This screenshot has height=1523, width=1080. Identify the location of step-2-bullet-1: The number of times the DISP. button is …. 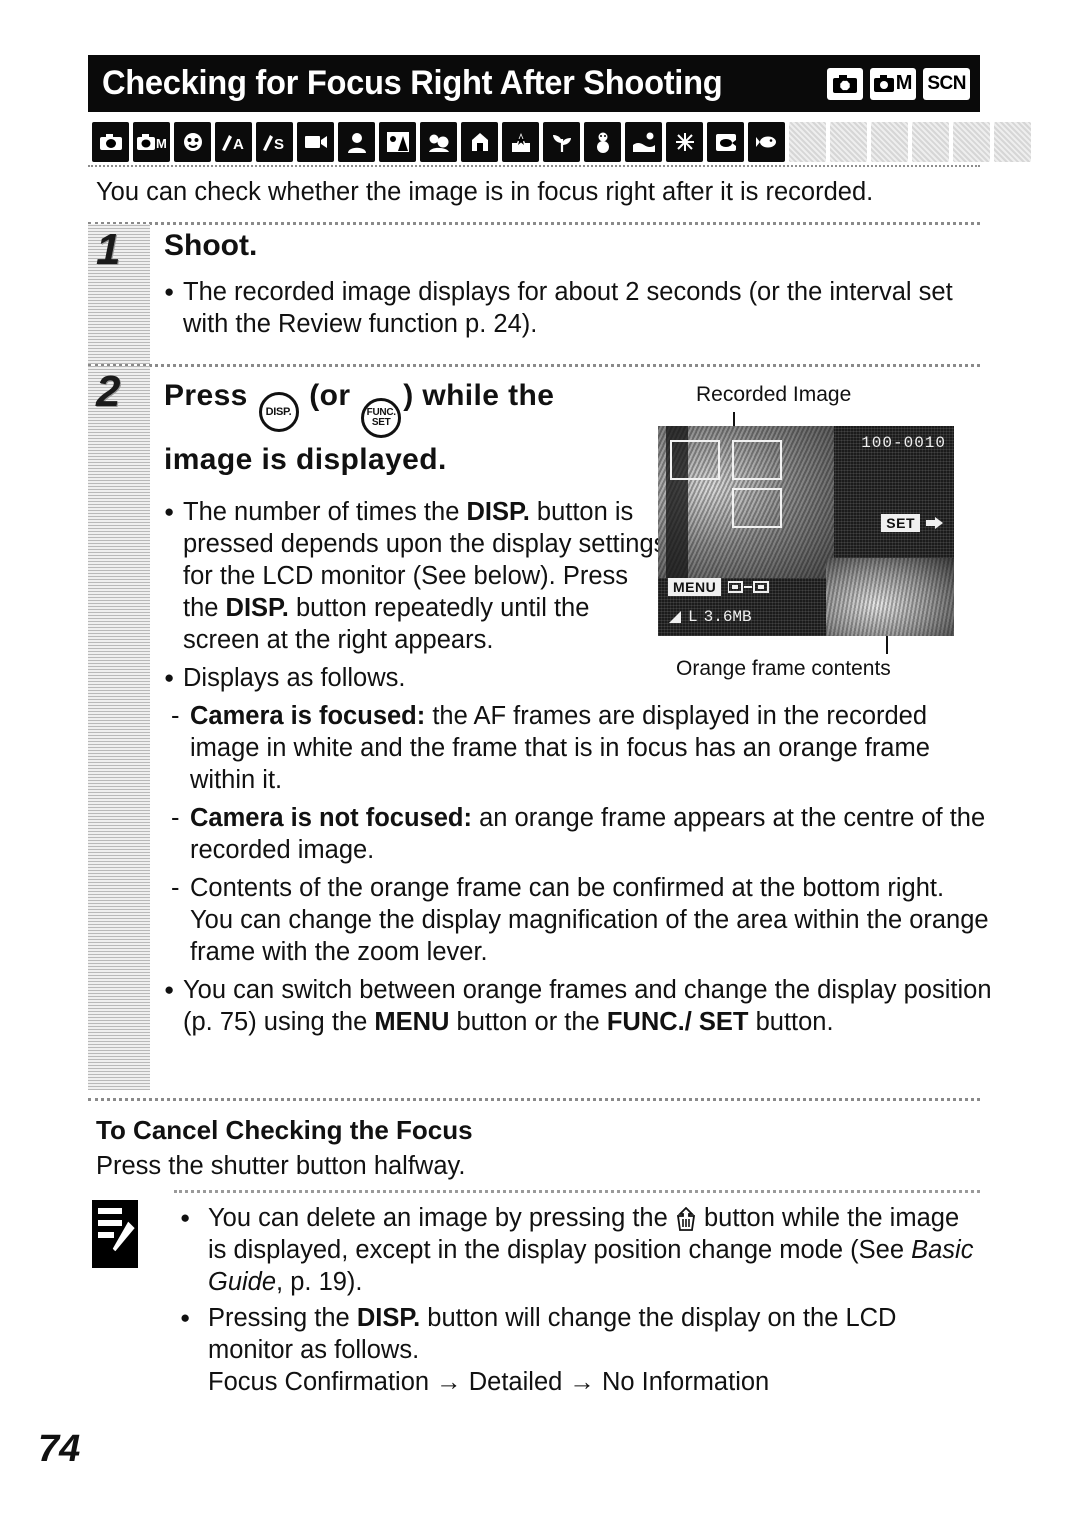
(416, 576).